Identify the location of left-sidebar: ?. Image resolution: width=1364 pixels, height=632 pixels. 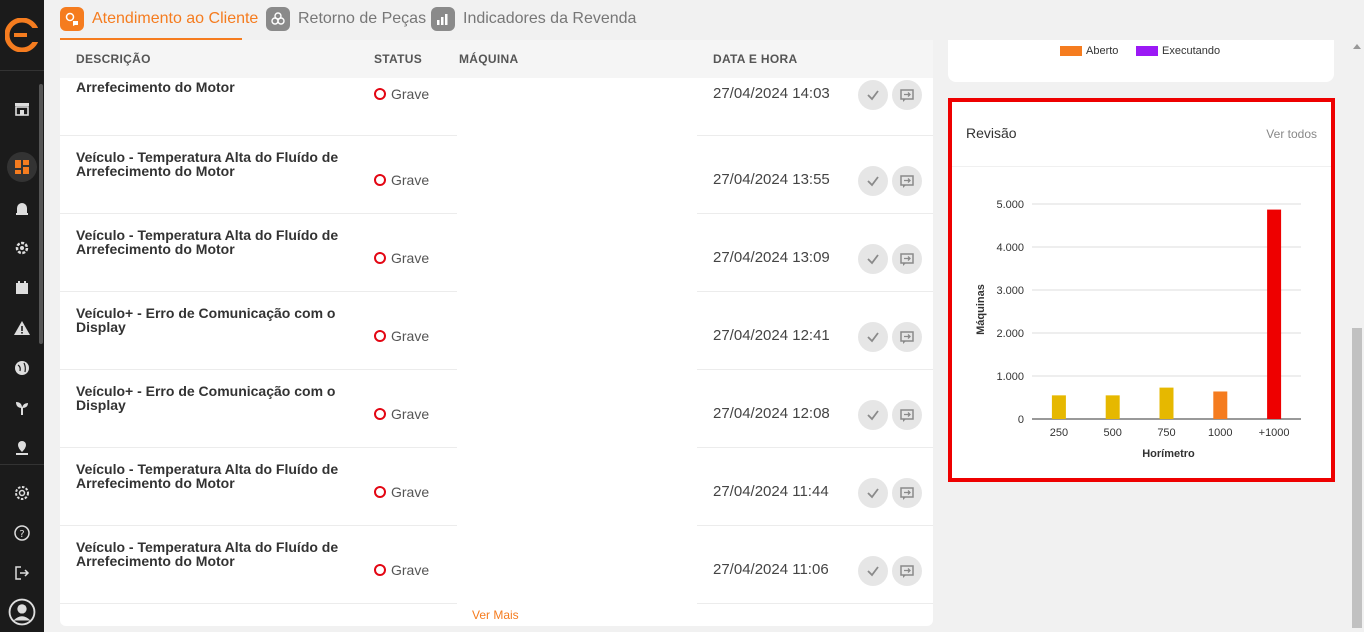
(22, 316).